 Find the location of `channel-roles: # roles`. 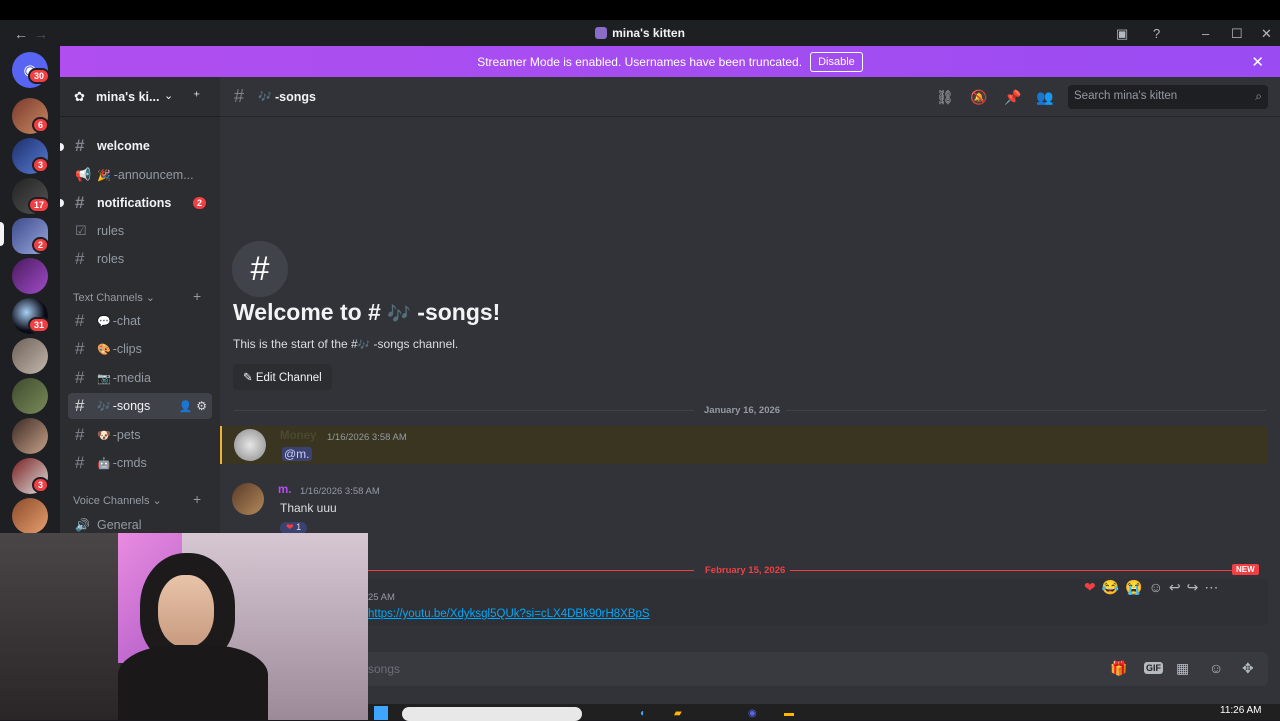

channel-roles: # roles is located at coordinates (140, 259).